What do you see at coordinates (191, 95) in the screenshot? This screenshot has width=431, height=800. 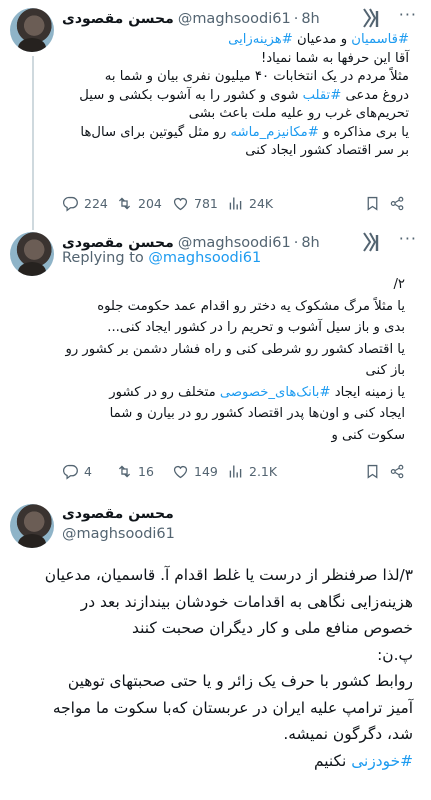 I see `text-segment: شوی و کشور را به آشوب بکشی و سیل` at bounding box center [191, 95].